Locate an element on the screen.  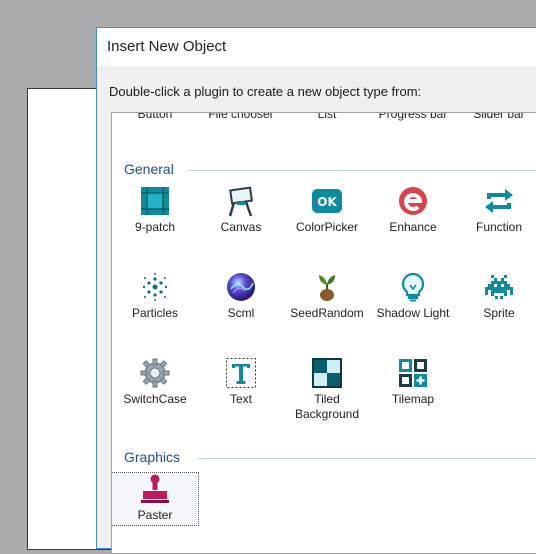
space-invader-icon is located at coordinates (499, 287).